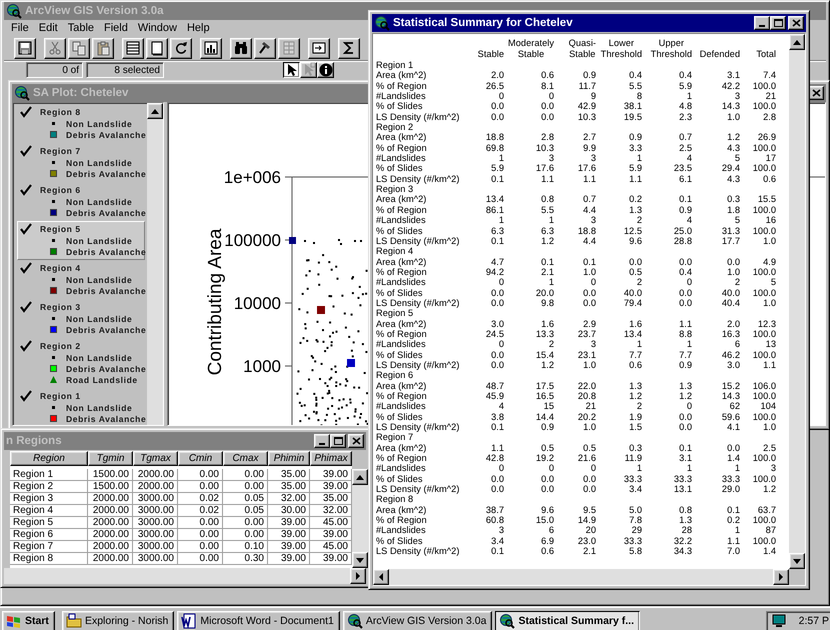 Image resolution: width=830 pixels, height=630 pixels. I want to click on legend-entry: Region 2 Non Landslide Debris Avalanche Road Landslide, so click(81, 363).